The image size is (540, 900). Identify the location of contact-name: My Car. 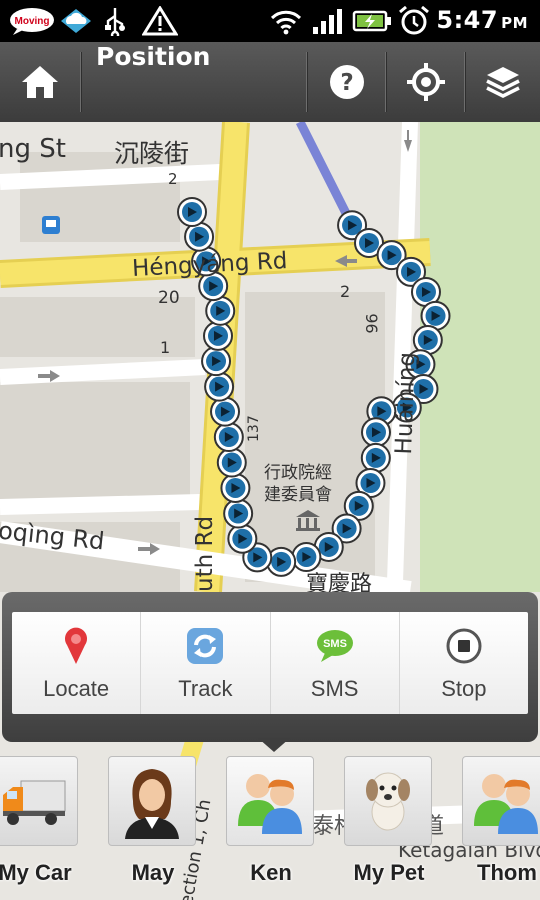
(36, 872).